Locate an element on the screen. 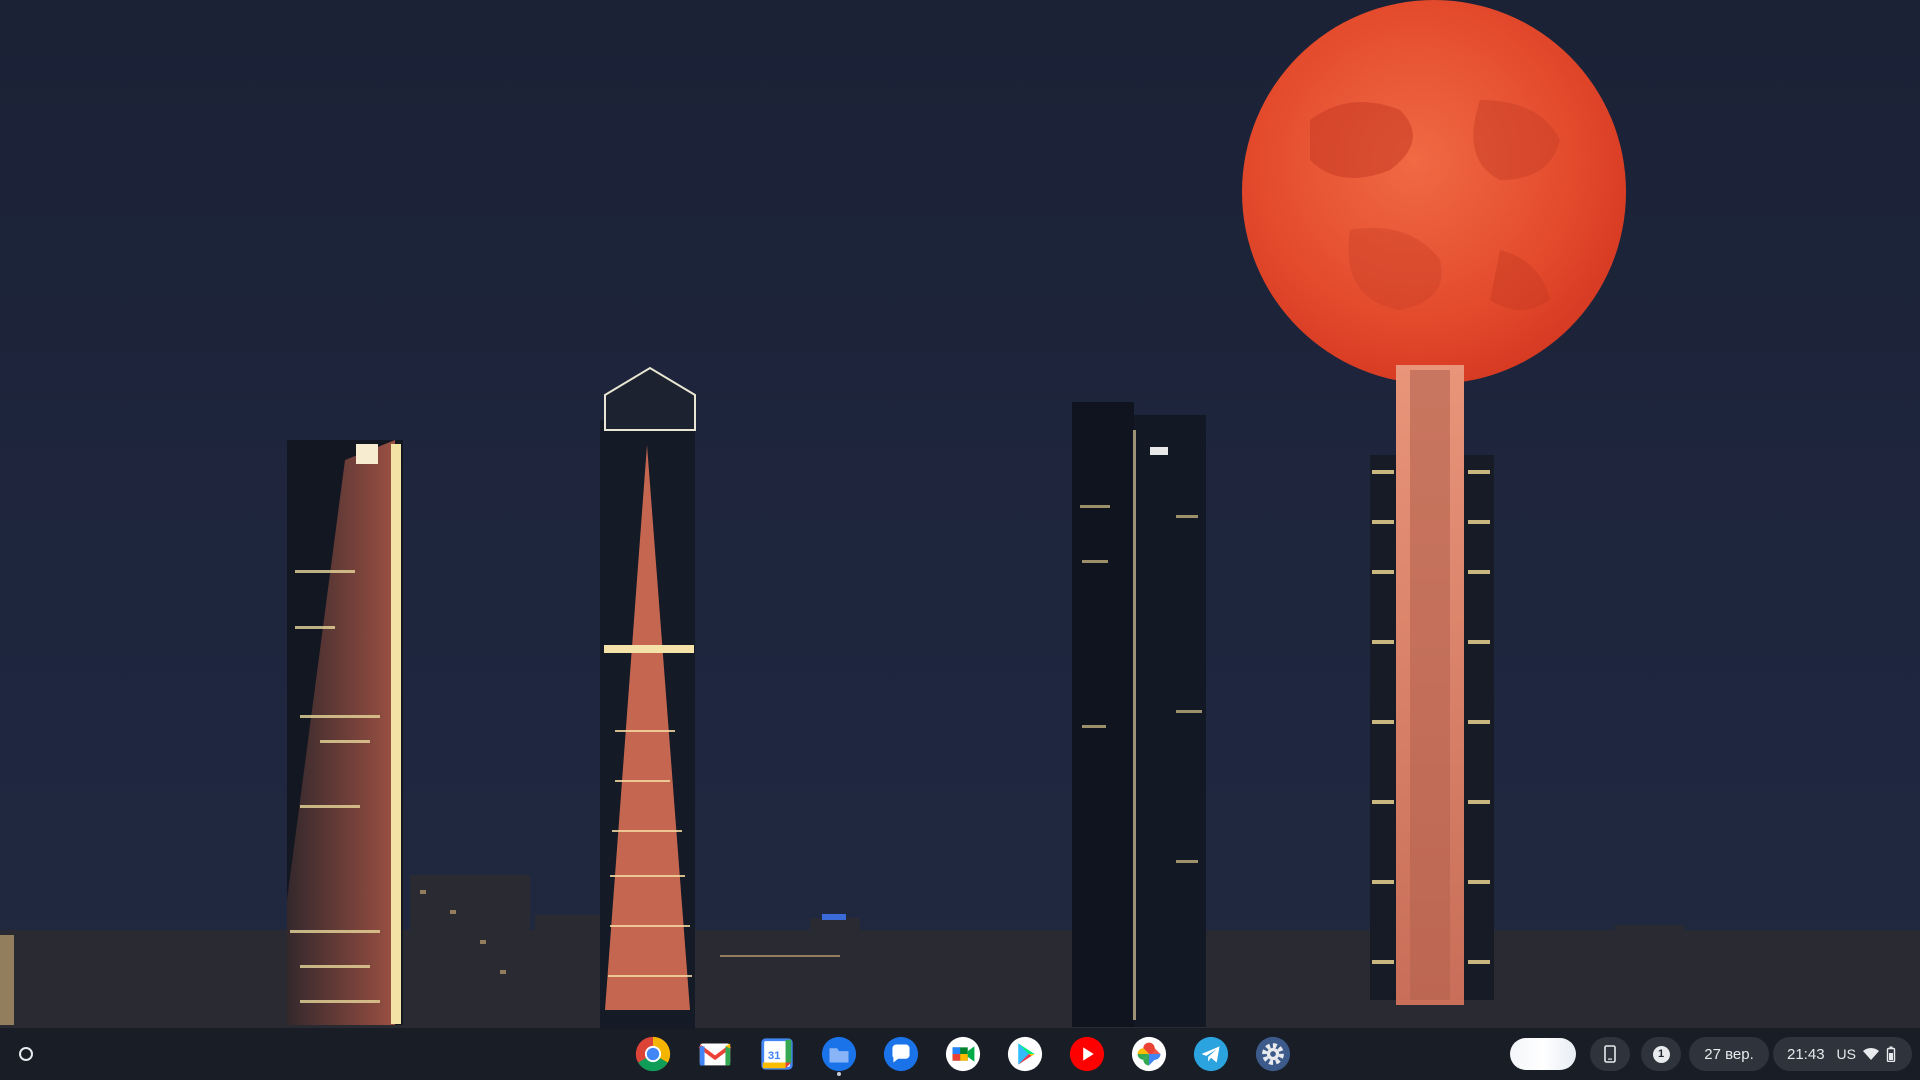 The image size is (1920, 1080). phone-hub-button is located at coordinates (1610, 1054).